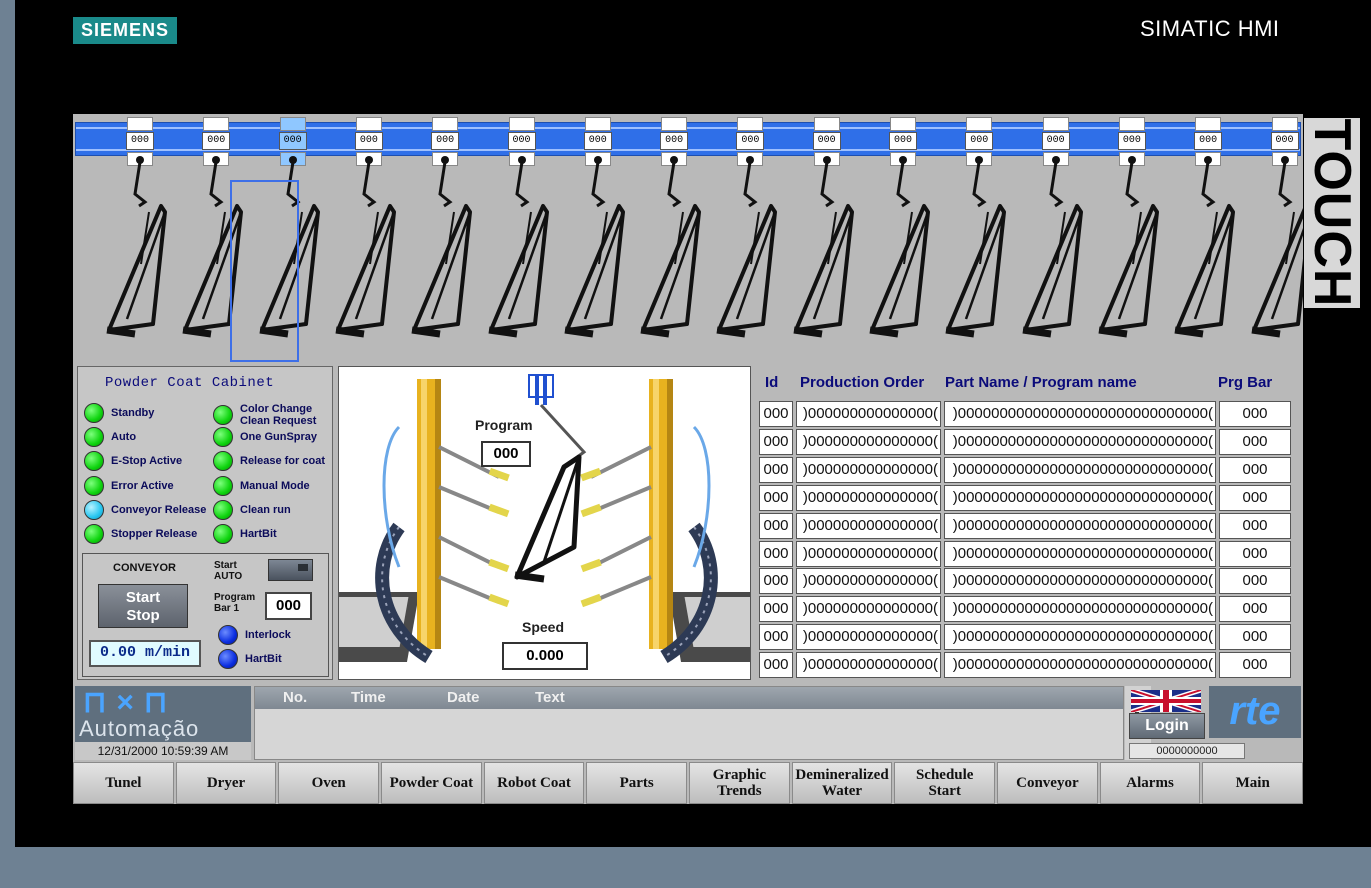  What do you see at coordinates (945, 783) in the screenshot?
I see `nav-button-schedule-start: Schedule Start` at bounding box center [945, 783].